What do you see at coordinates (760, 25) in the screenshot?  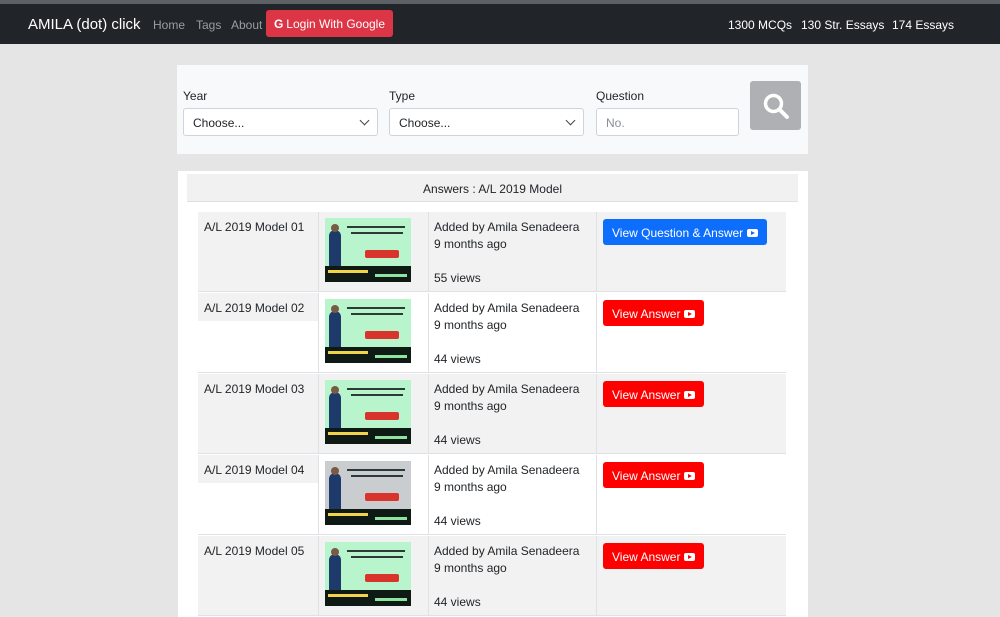 I see `stat-mcqs: 1300 MCQs` at bounding box center [760, 25].